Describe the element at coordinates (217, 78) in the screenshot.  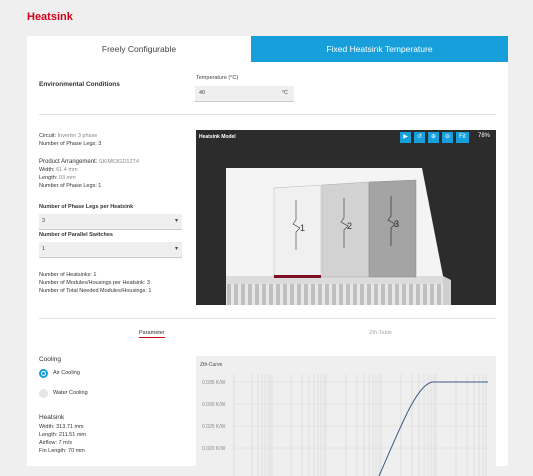
I see `temperature-label: Temperature (°C)` at that location.